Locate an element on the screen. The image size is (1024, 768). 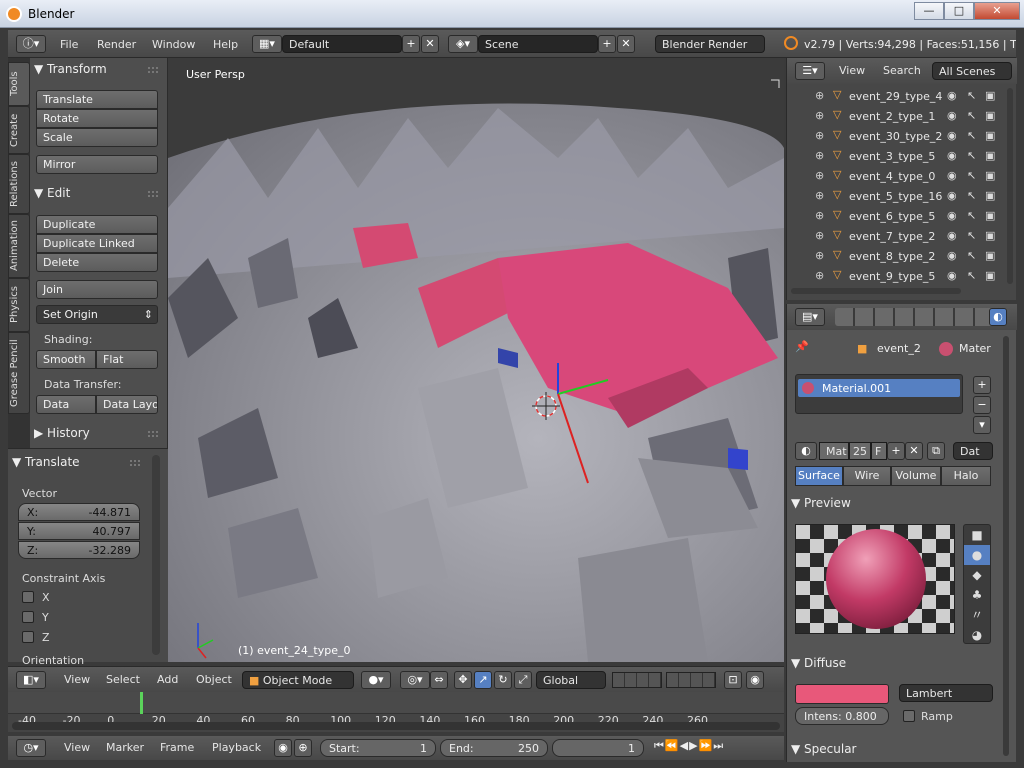
layout-field: Default is located at coordinates (342, 44).